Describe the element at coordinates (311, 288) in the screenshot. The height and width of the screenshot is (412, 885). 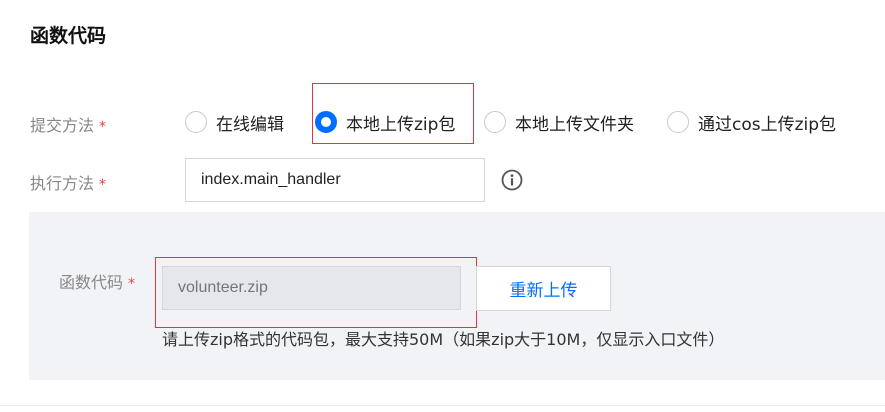
I see `file-name-input` at that location.